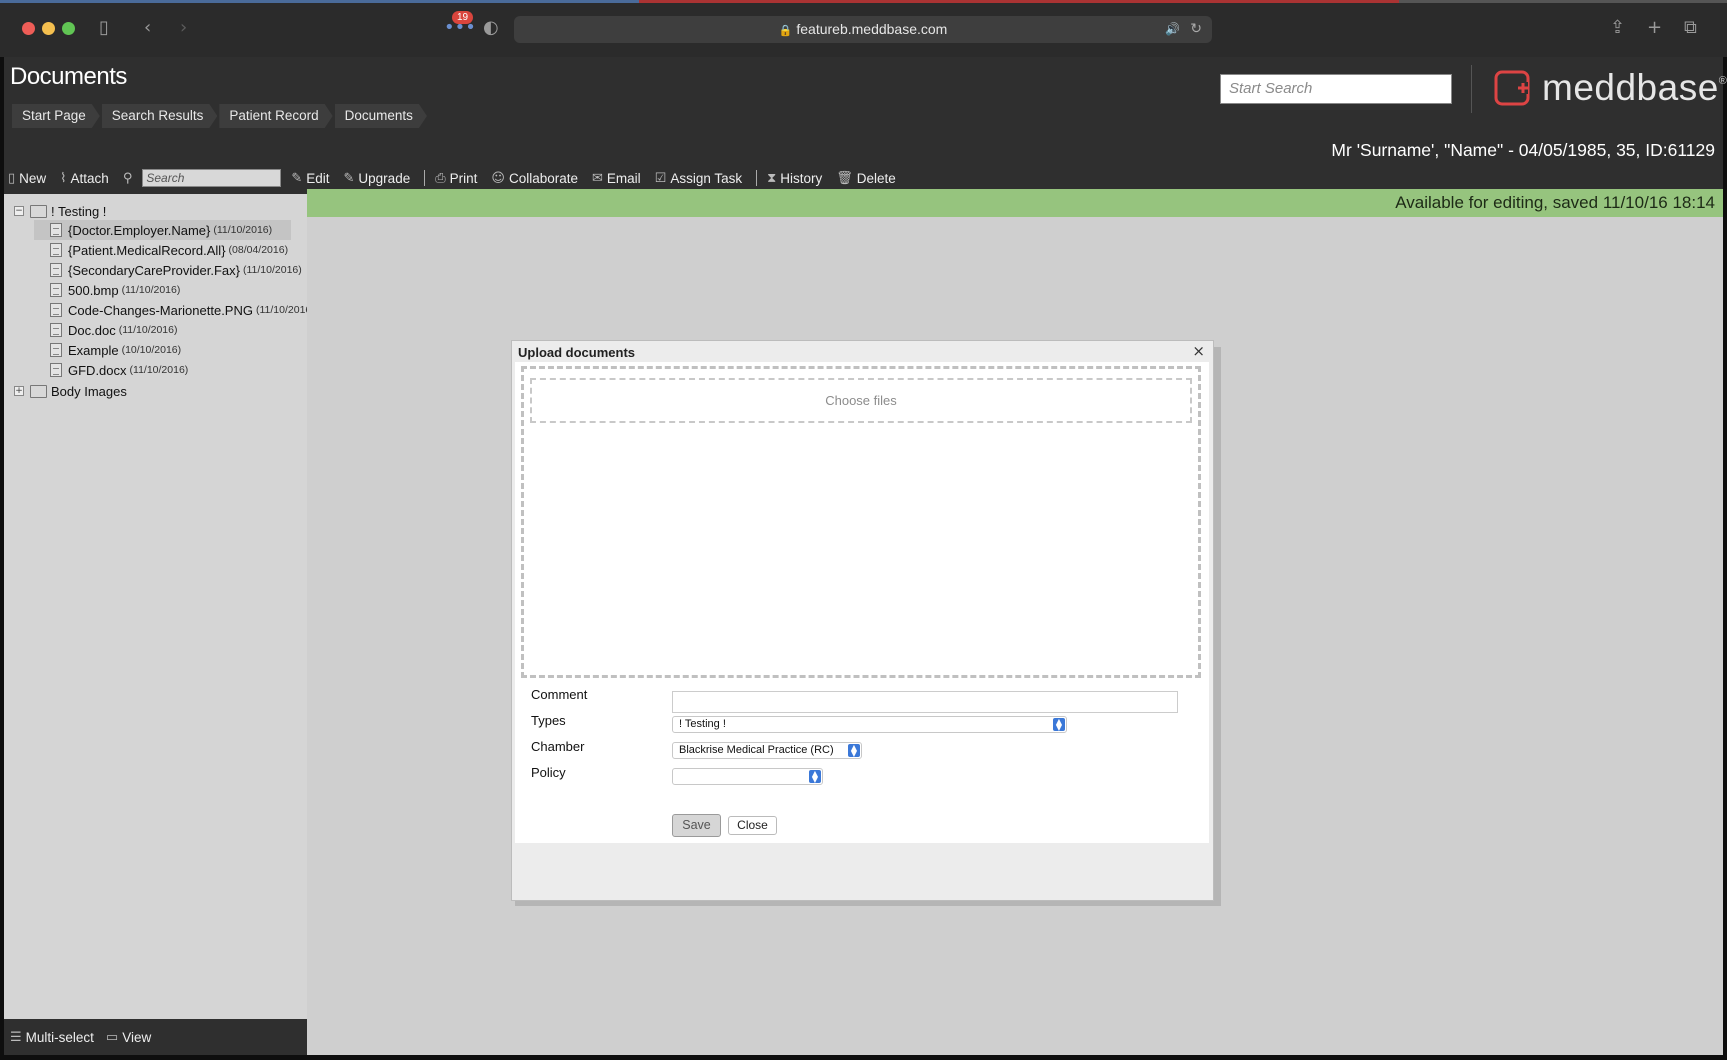  Describe the element at coordinates (747, 776) in the screenshot. I see `policy-select: ▲ ▼` at that location.